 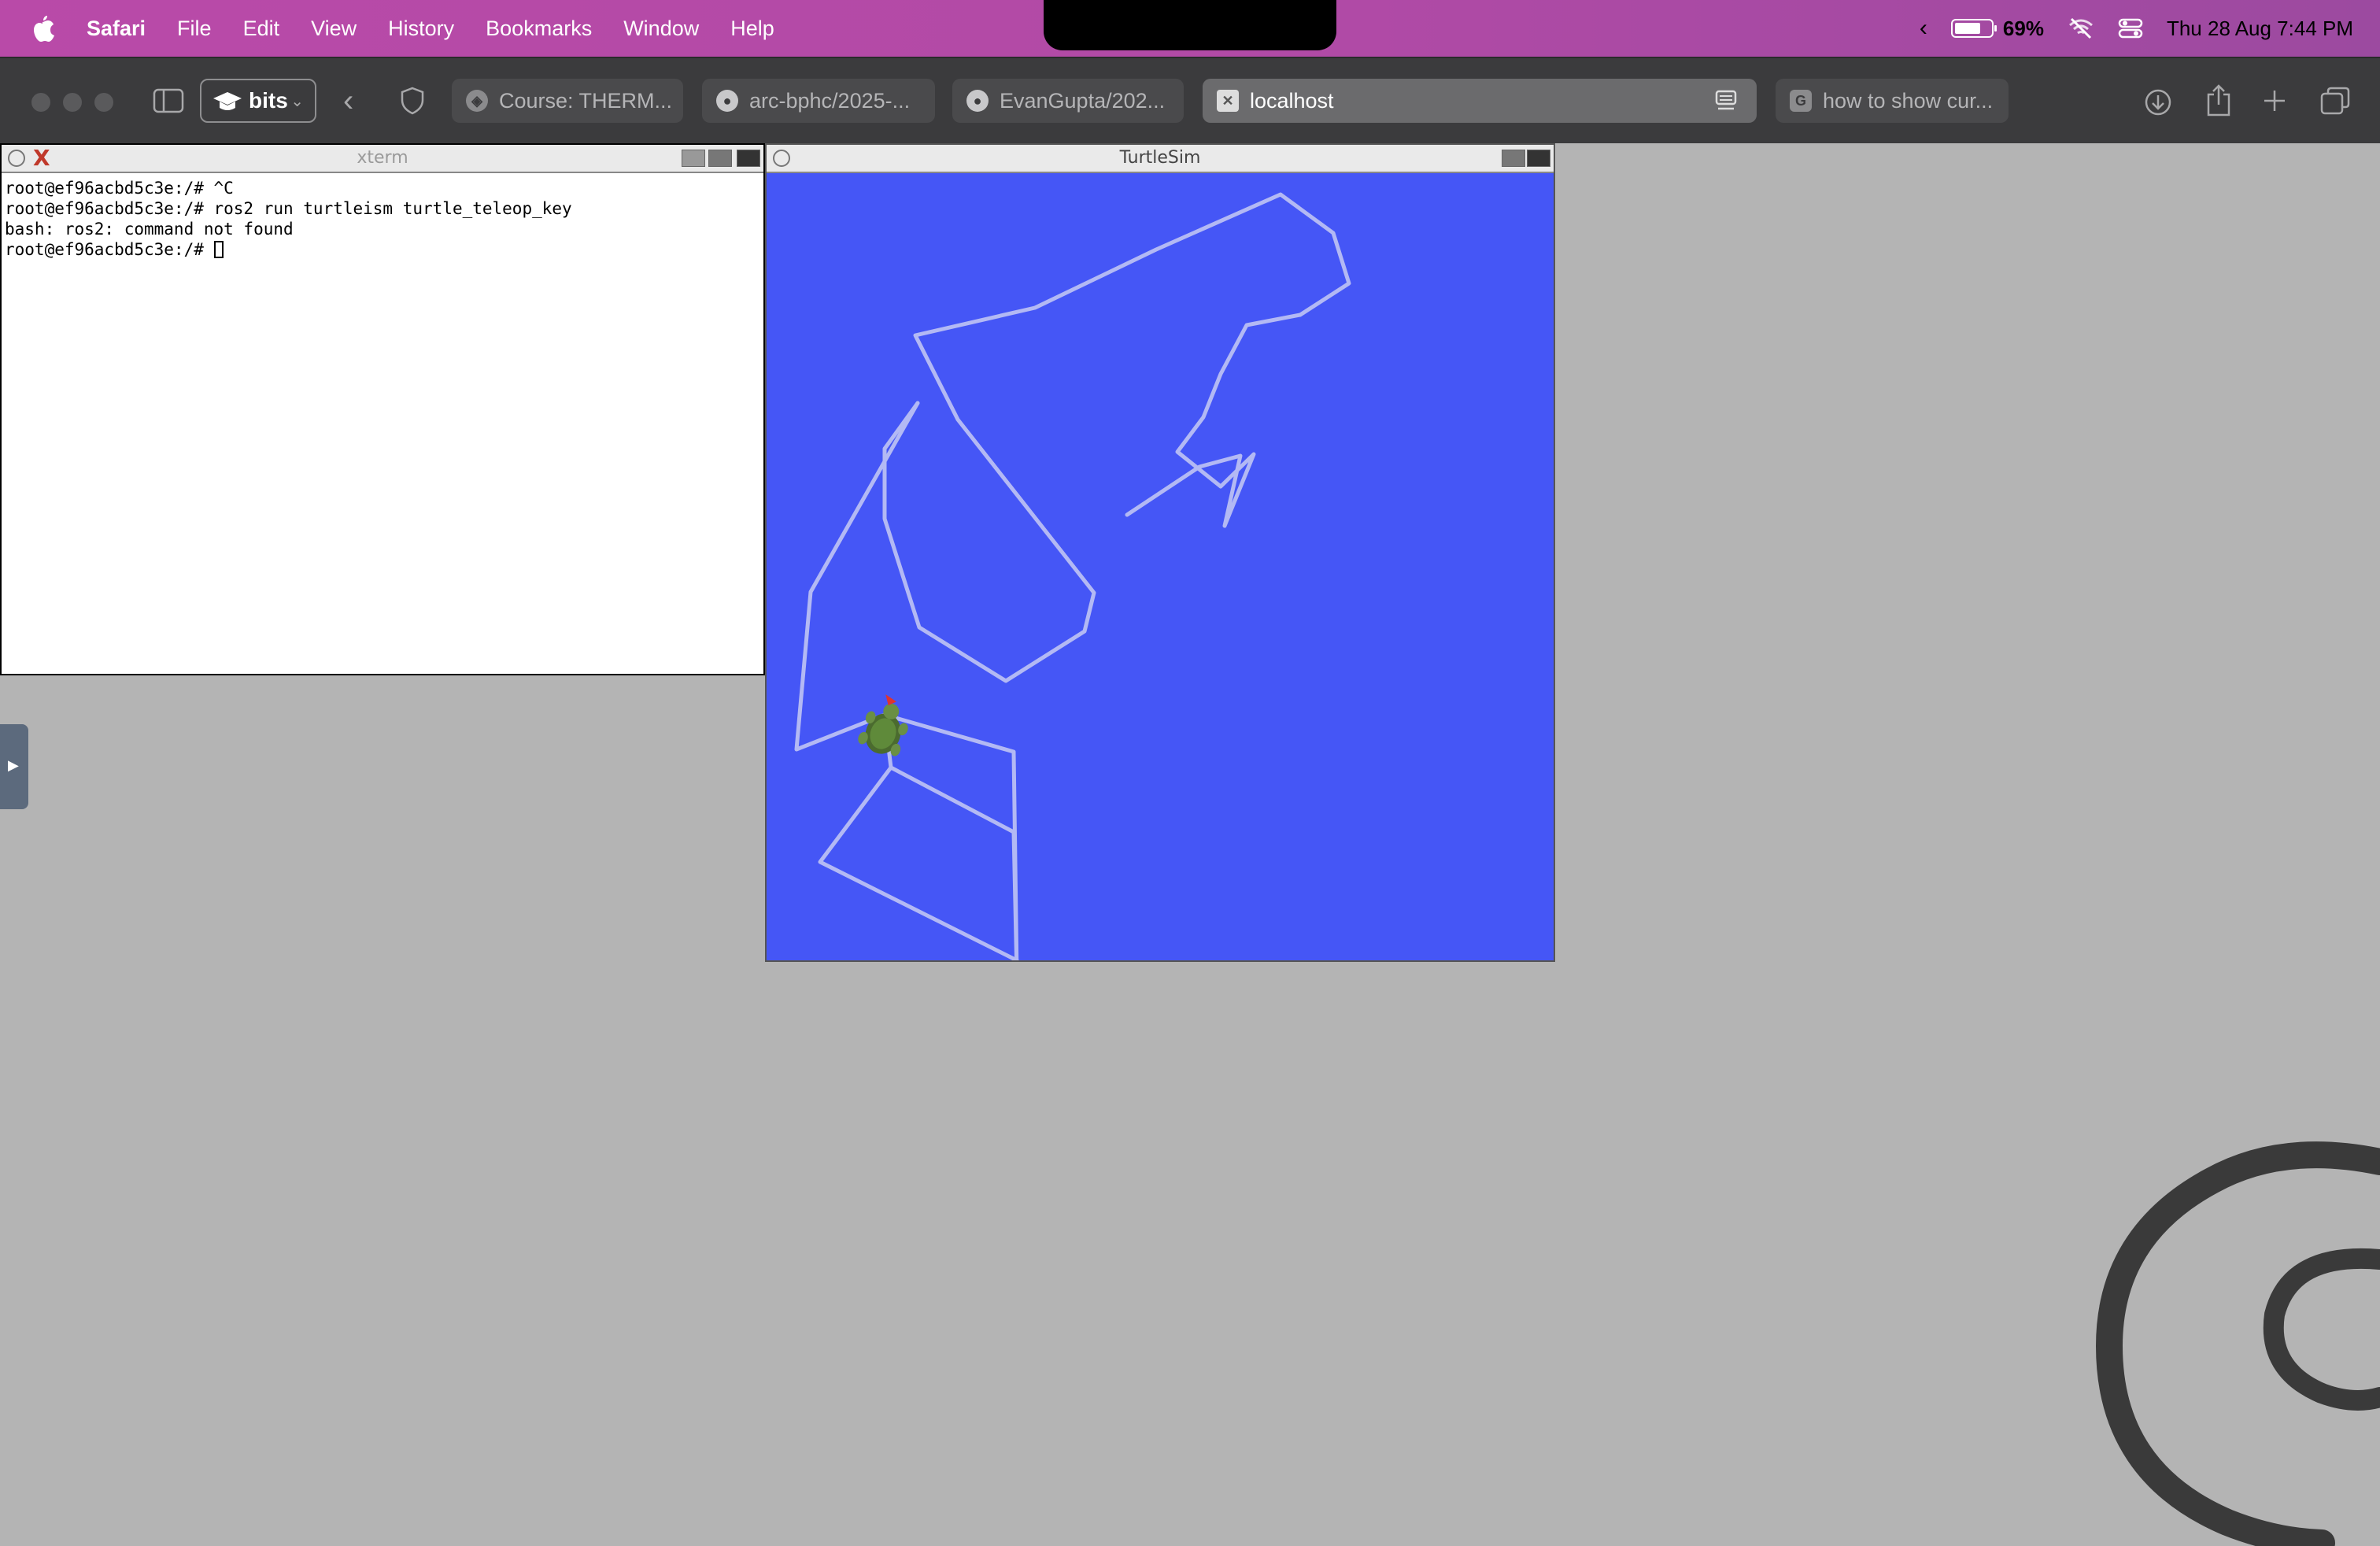 I want to click on download-icon, so click(x=2158, y=103).